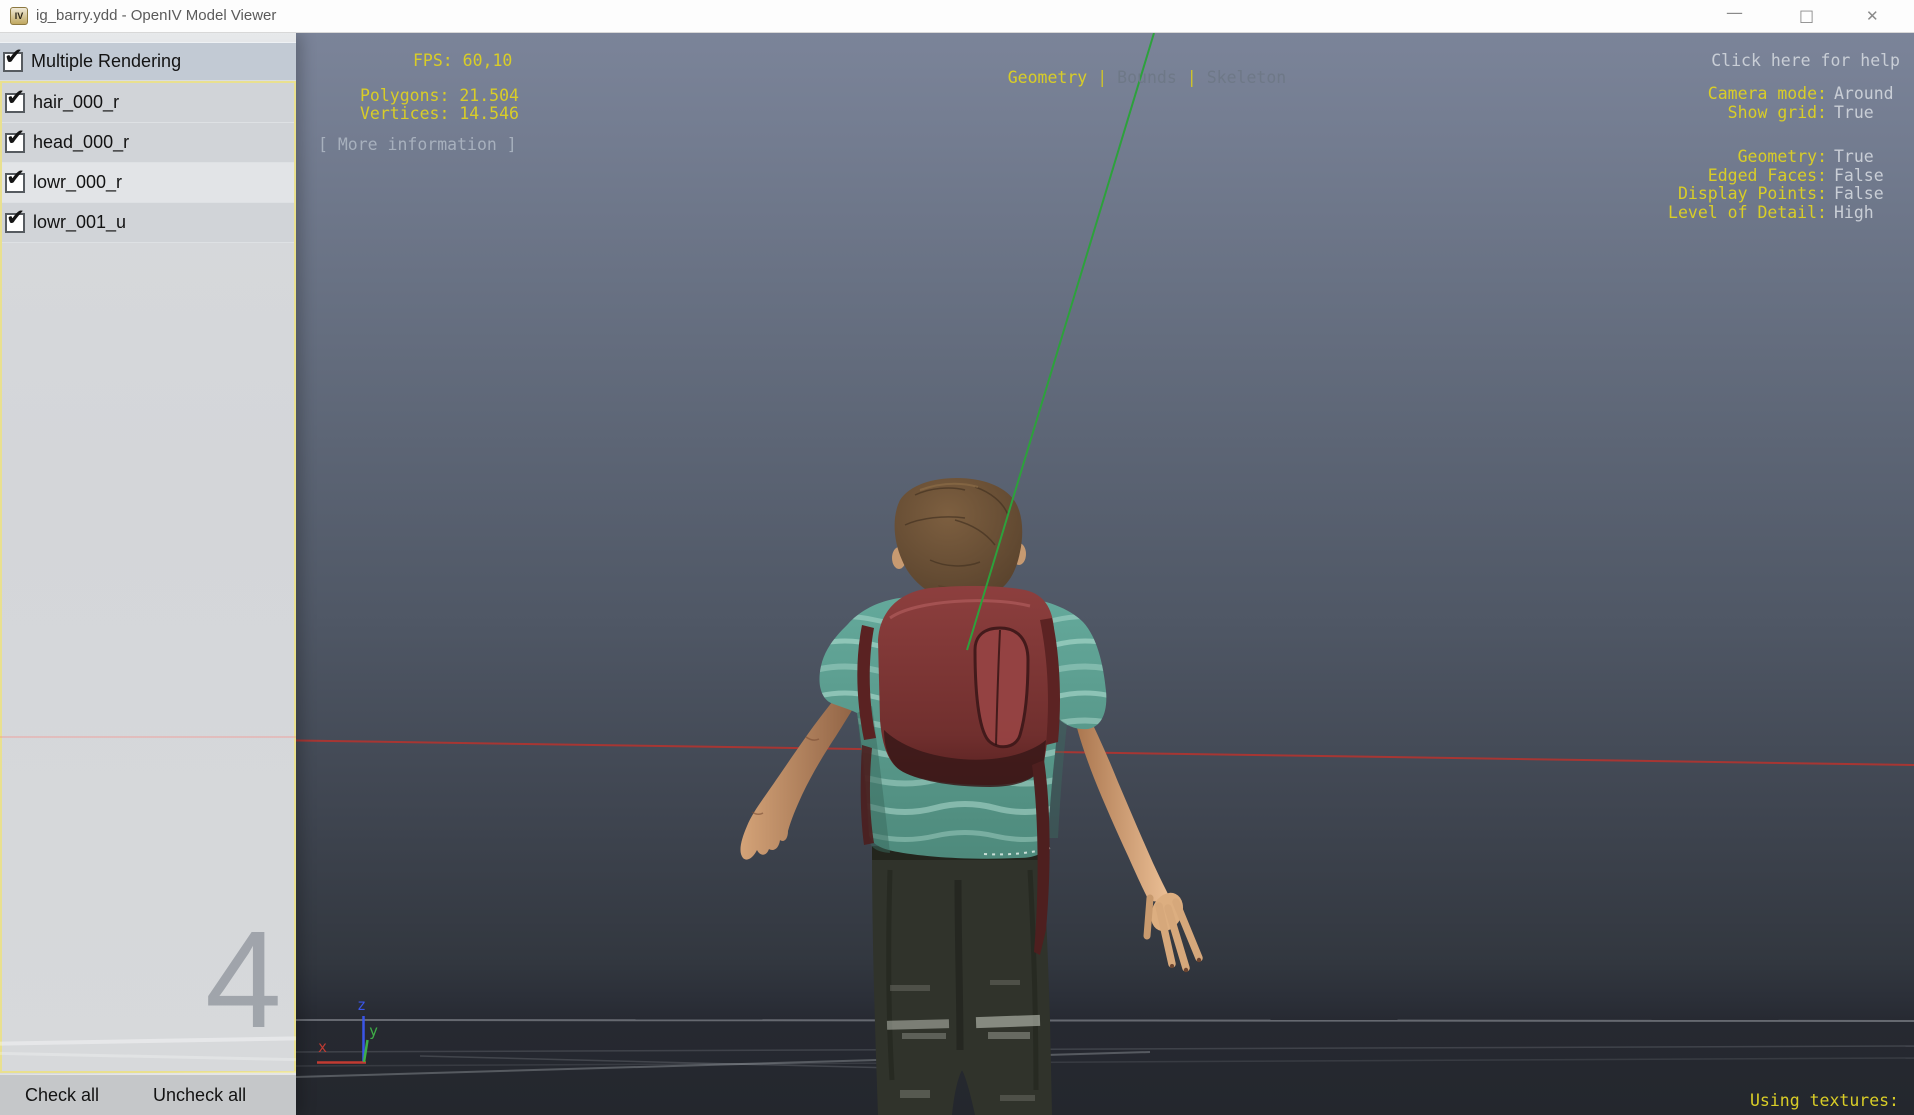 Image resolution: width=1914 pixels, height=1115 pixels. What do you see at coordinates (323, 1047) in the screenshot?
I see `axis-x-label: x` at bounding box center [323, 1047].